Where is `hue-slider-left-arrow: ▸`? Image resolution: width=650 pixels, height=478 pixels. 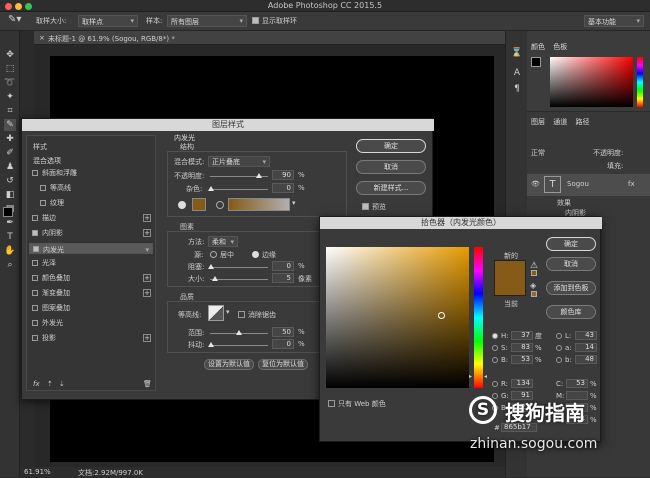 hue-slider-left-arrow: ▸ is located at coordinates (470, 376).